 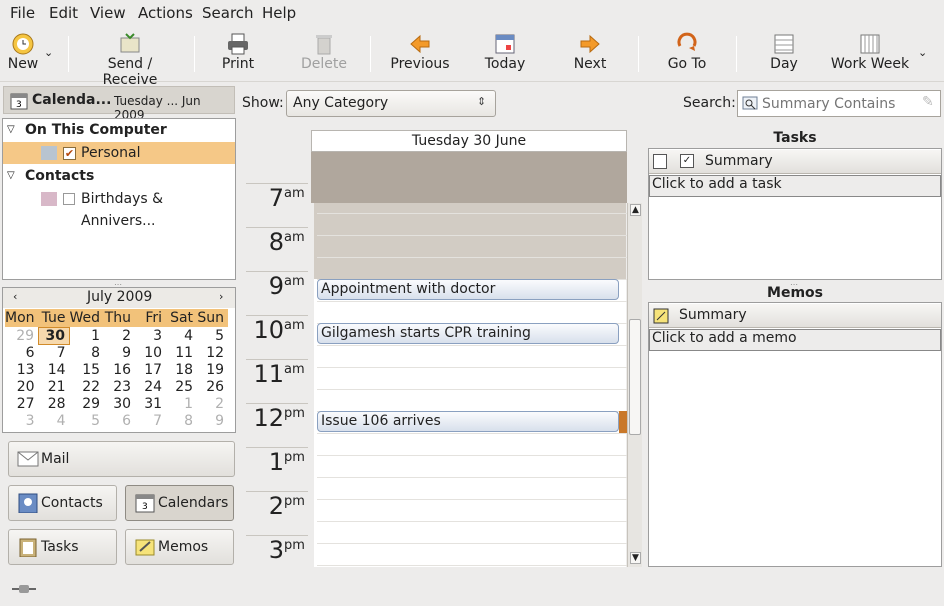 What do you see at coordinates (469, 177) in the screenshot?
I see `all-day-events-area` at bounding box center [469, 177].